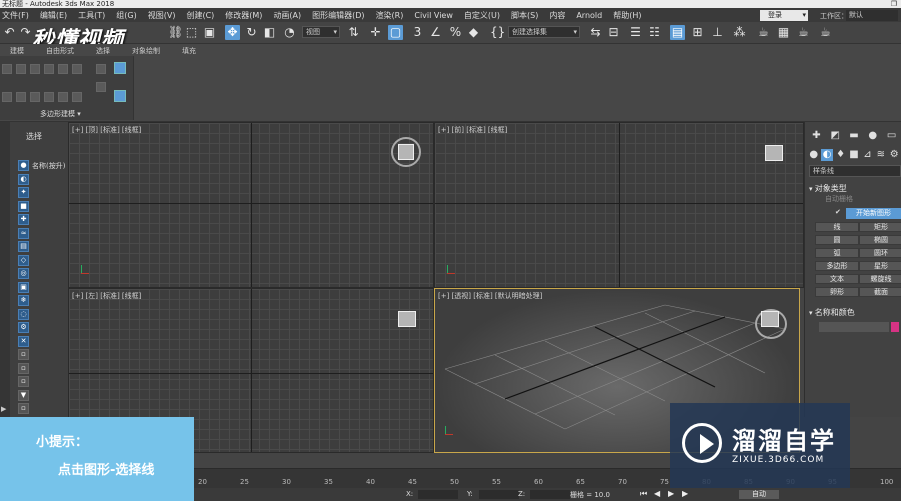 The image size is (901, 501). I want to click on render-iterative-icon: ☕, so click(825, 32).